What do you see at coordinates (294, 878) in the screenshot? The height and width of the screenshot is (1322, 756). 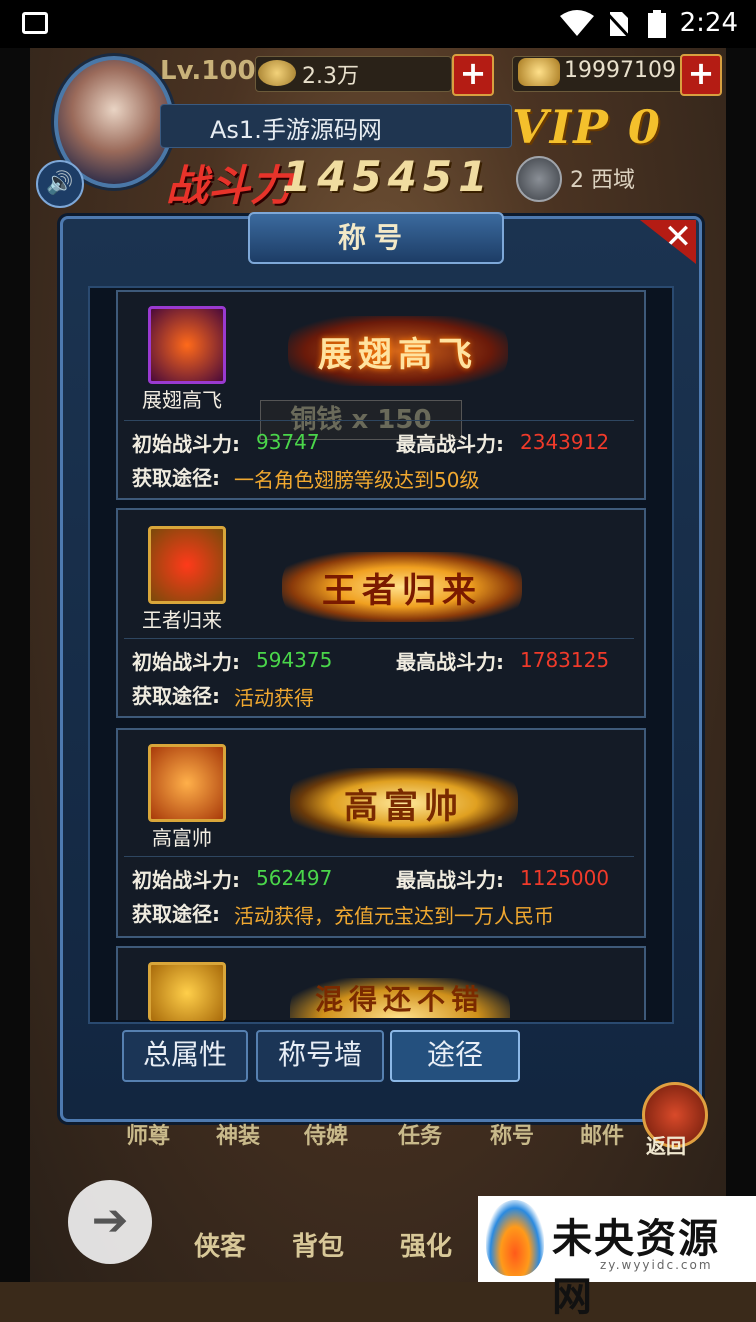 I see `initial-power-value: 562497` at bounding box center [294, 878].